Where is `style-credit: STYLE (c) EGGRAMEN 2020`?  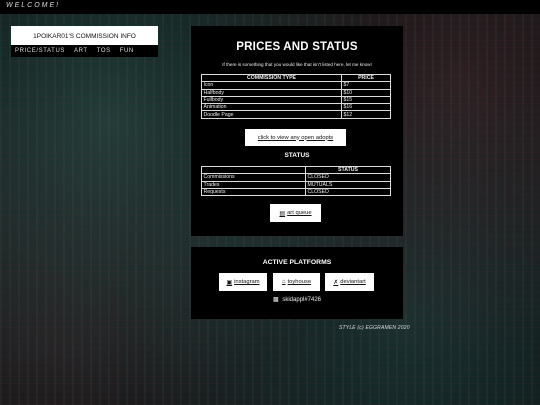
style-credit: STYLE (c) EGGRAMEN 2020 is located at coordinates (374, 328).